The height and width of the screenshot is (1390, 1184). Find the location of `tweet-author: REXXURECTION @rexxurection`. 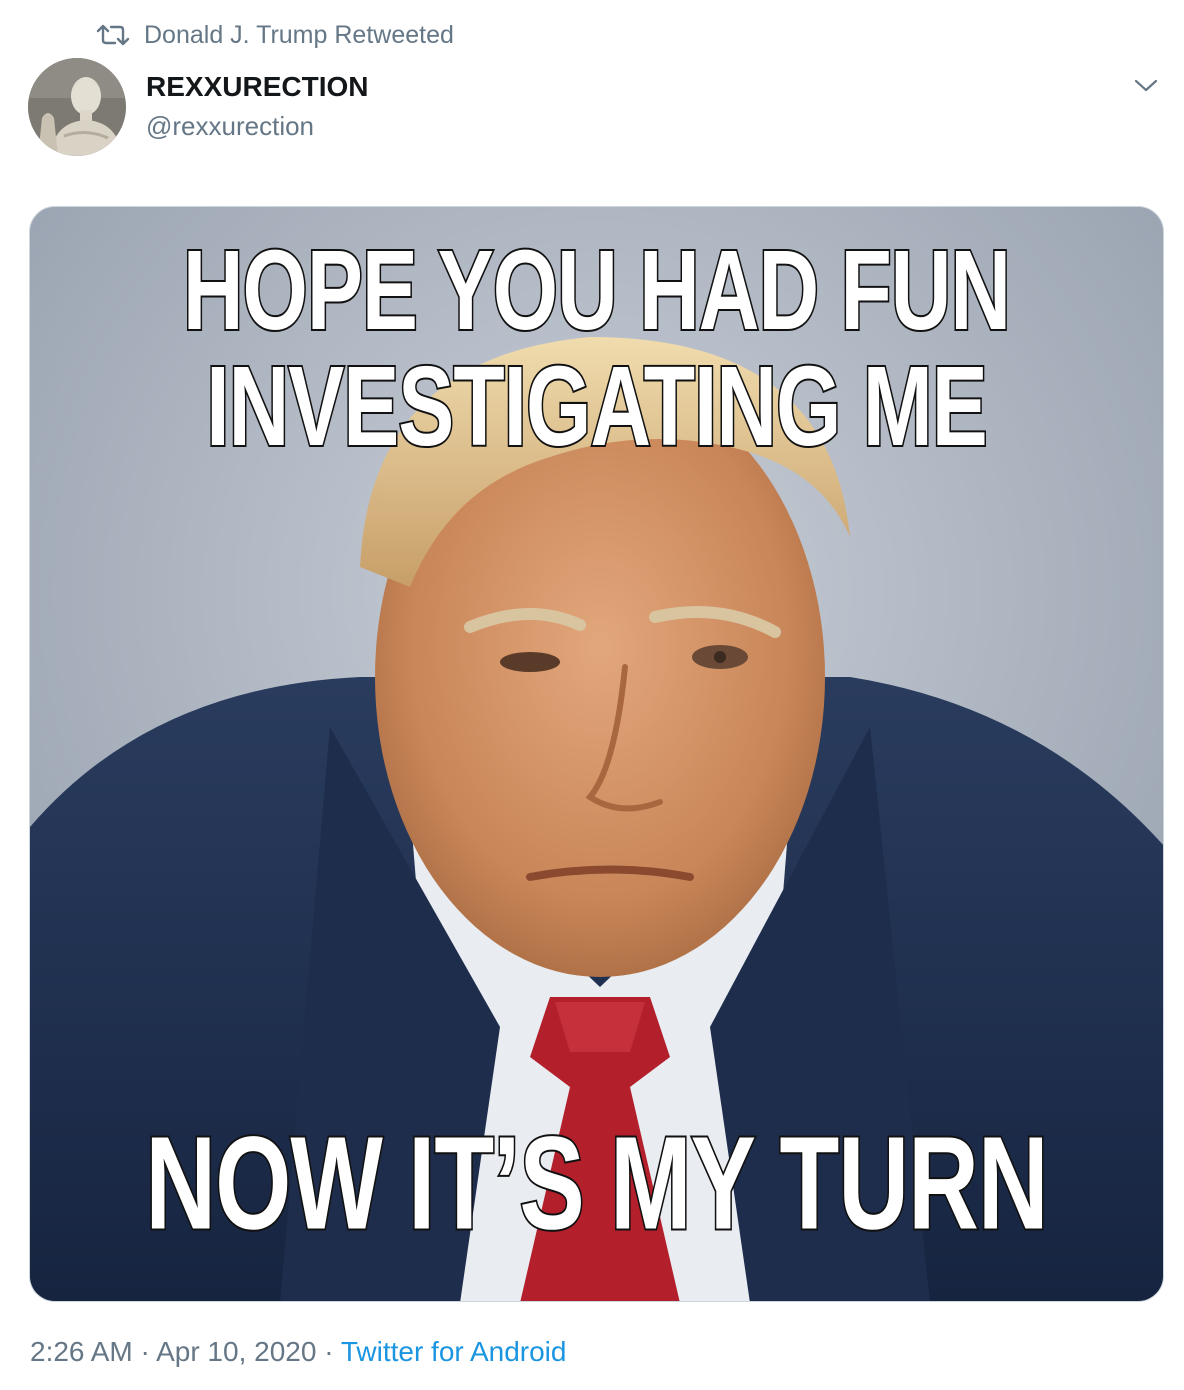

tweet-author: REXXURECTION @rexxurection is located at coordinates (257, 107).